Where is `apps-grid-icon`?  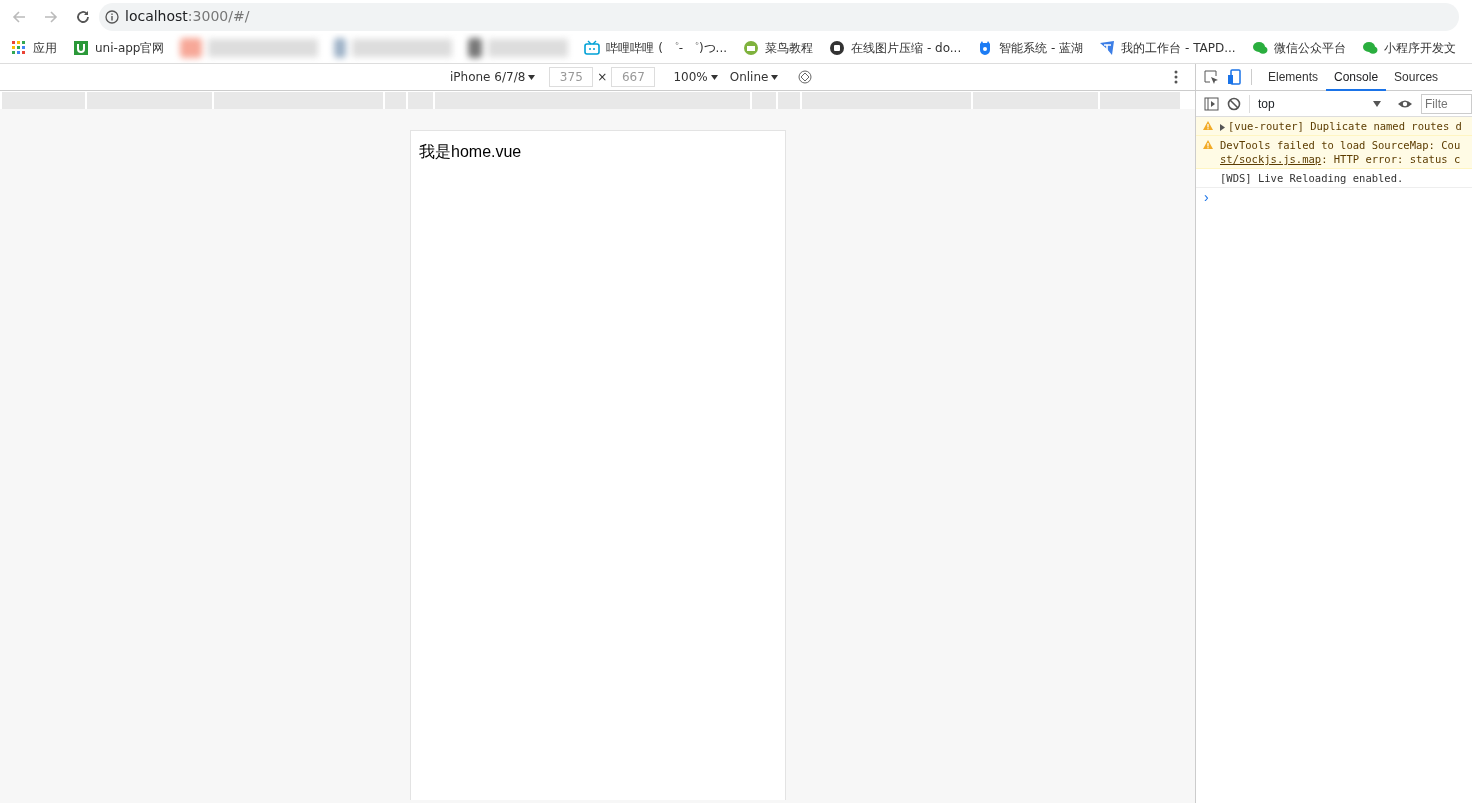
apps-grid-icon is located at coordinates (19, 48).